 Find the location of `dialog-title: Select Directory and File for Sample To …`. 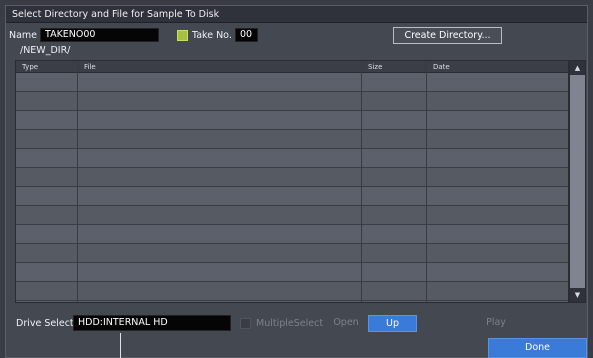

dialog-title: Select Directory and File for Sample To … is located at coordinates (296, 14).